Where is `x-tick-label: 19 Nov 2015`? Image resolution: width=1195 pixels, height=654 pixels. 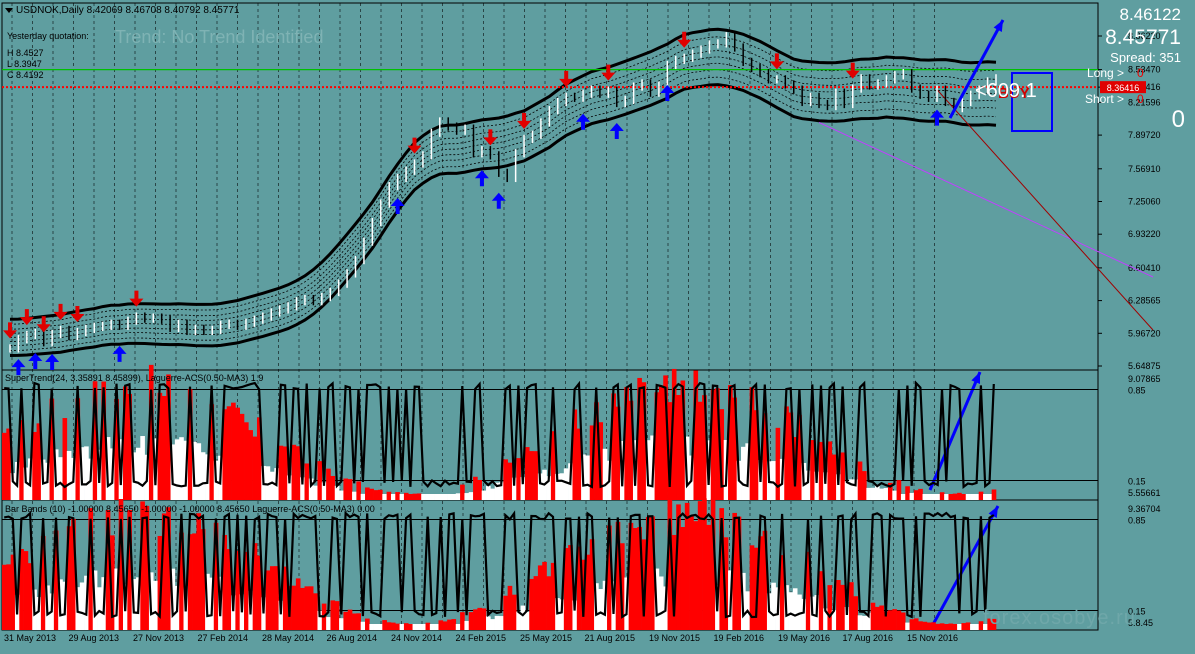
x-tick-label: 19 Nov 2015 is located at coordinates (674, 638).